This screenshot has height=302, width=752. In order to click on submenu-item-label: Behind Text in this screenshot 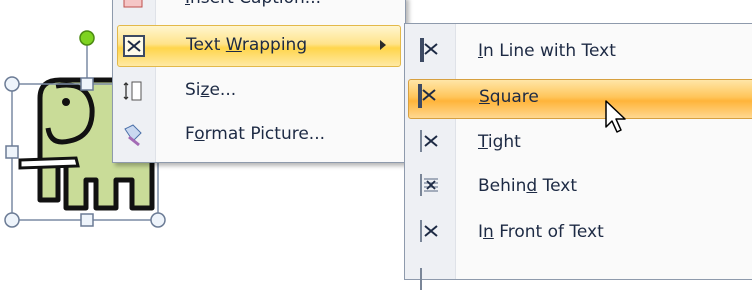, I will do `click(527, 186)`.